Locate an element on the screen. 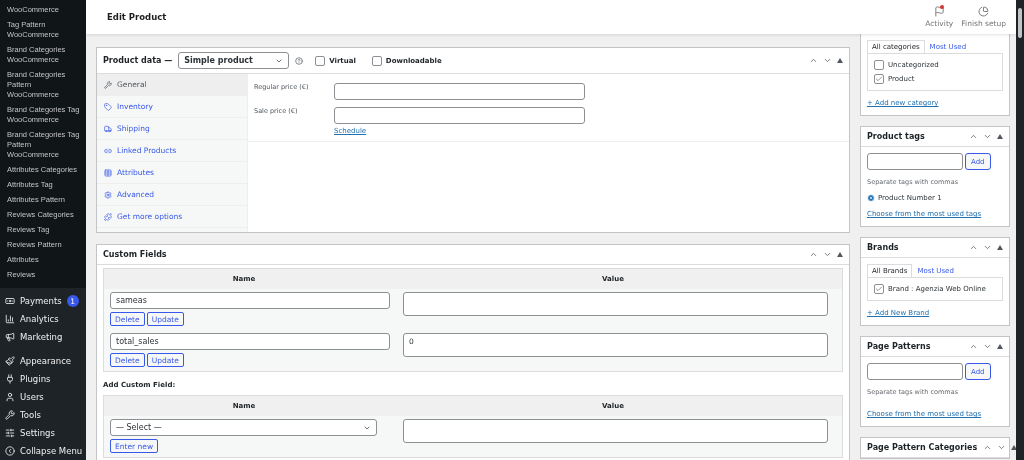  collapse-icon is located at coordinates (10, 451).